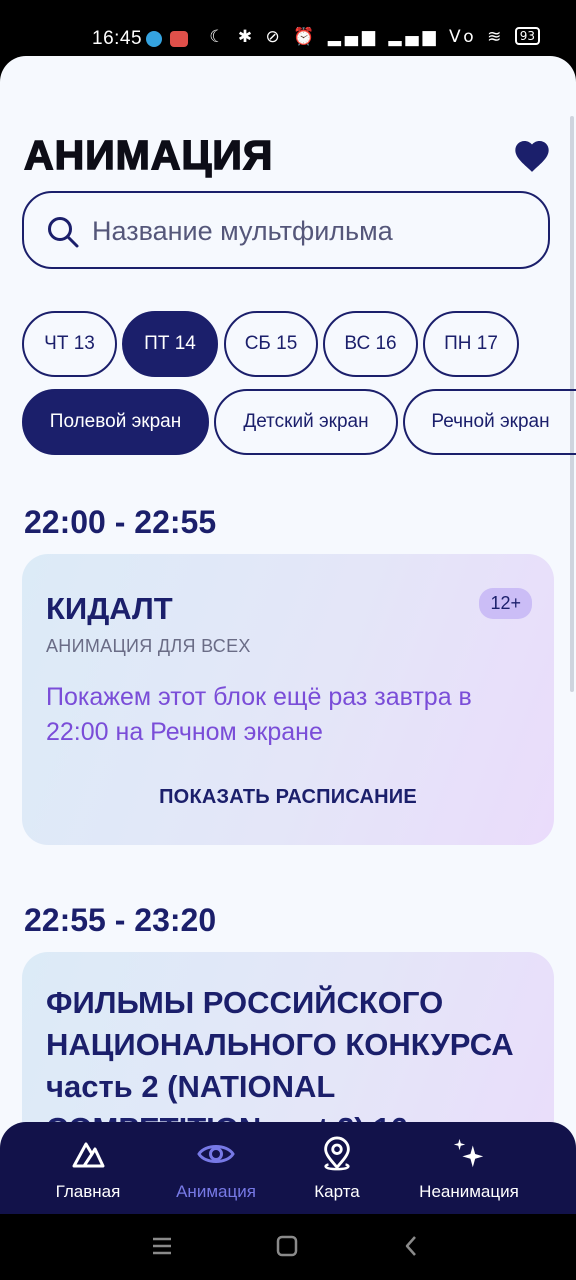  I want to click on search-icon, so click(63, 232).